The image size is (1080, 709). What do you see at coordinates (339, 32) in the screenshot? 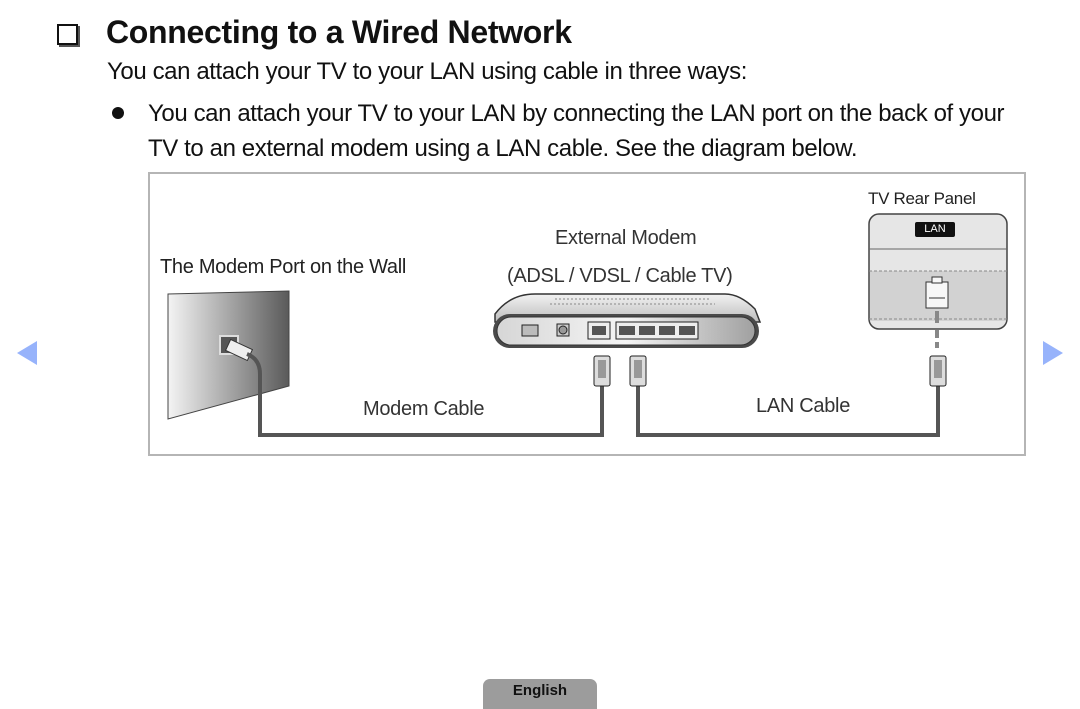
I see `page-title: Connecting to a Wired Network` at bounding box center [339, 32].